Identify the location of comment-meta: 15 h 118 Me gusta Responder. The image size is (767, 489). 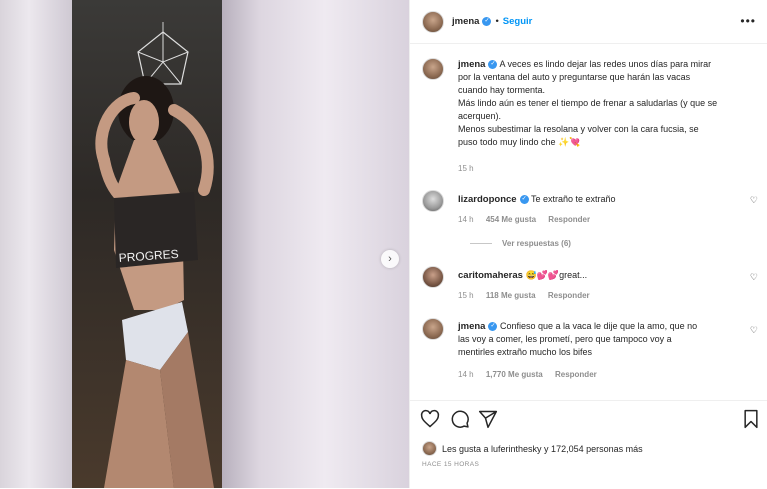
(529, 295).